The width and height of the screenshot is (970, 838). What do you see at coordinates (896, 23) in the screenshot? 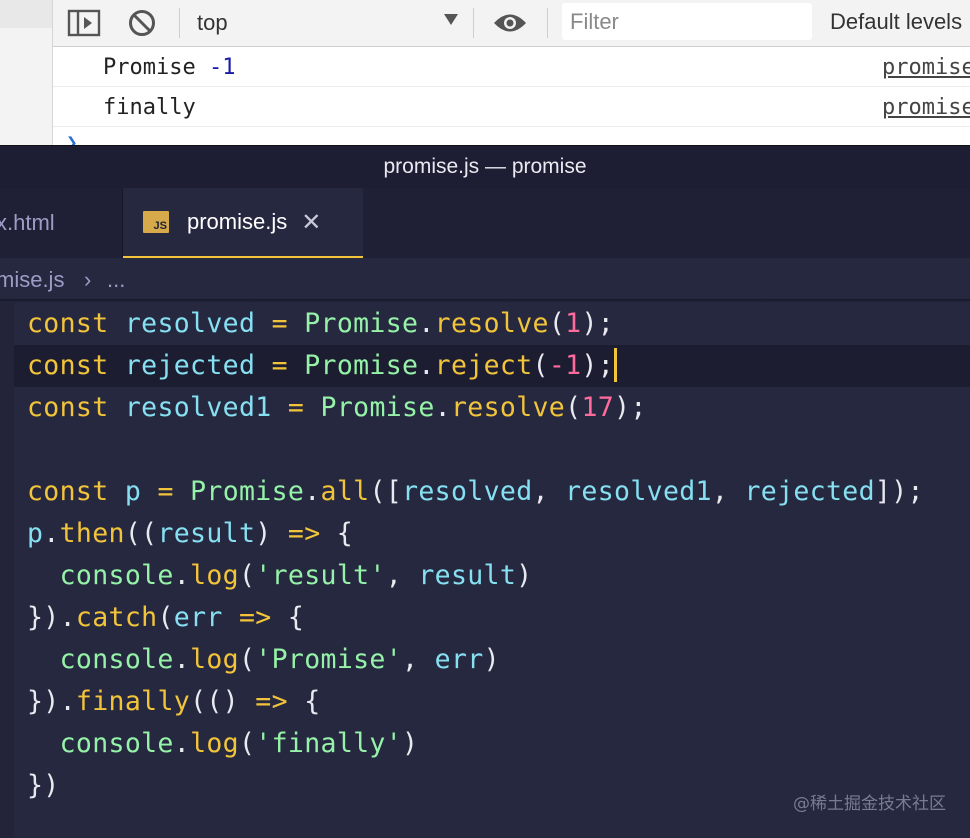
I see `log-levels-dropdown: Default levels` at bounding box center [896, 23].